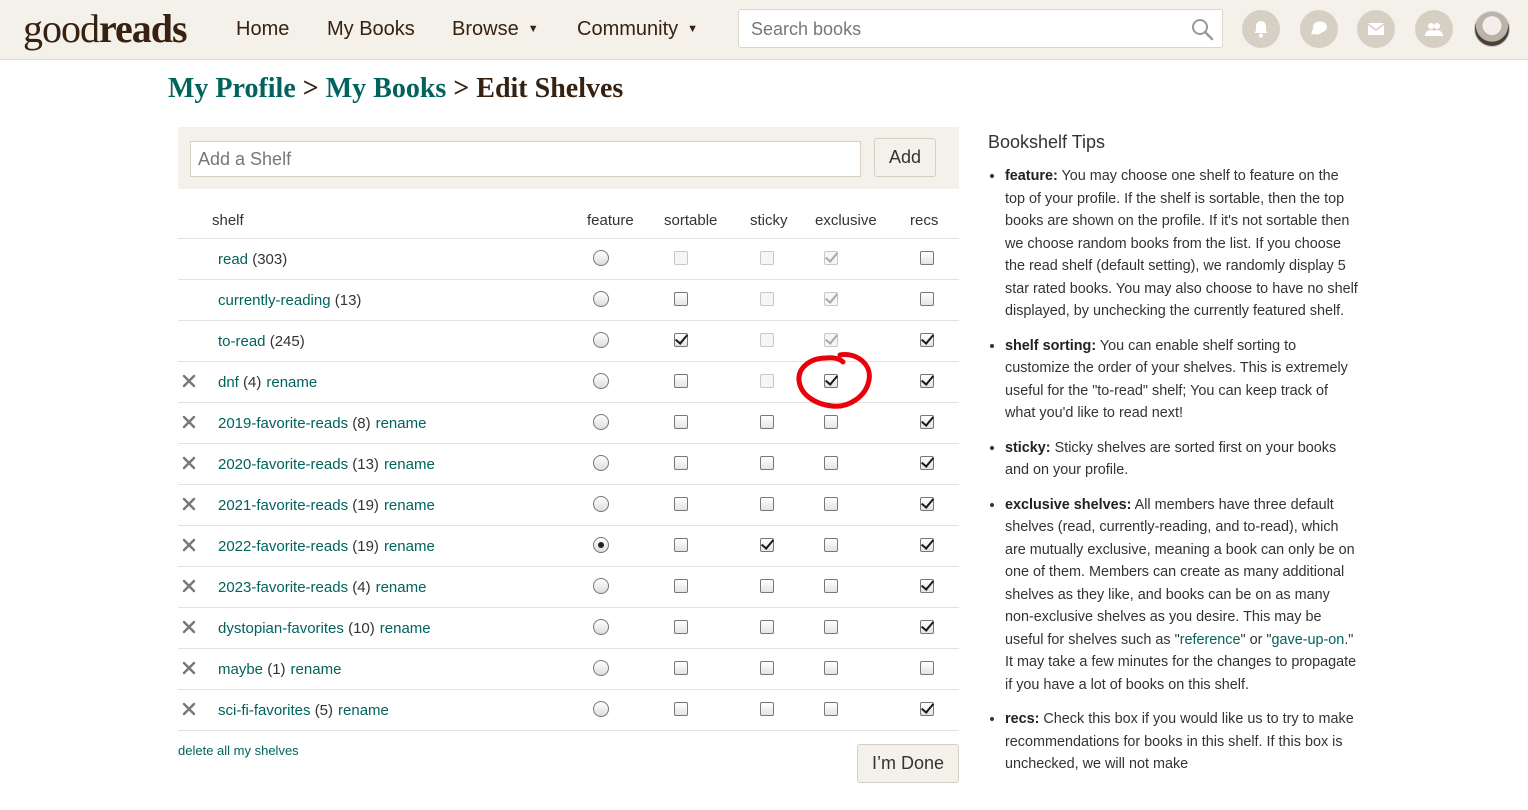  What do you see at coordinates (1261, 29) in the screenshot?
I see `notifications-bell-icon` at bounding box center [1261, 29].